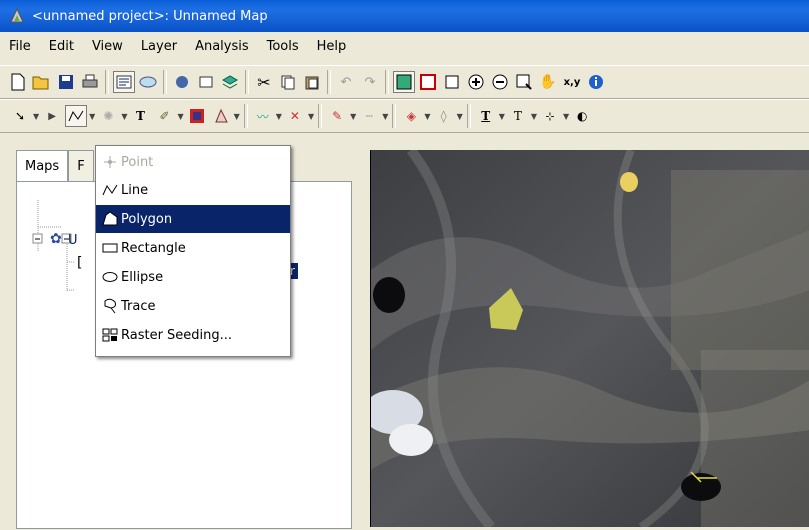  I want to click on coordinates-icon: x,y, so click(572, 82).